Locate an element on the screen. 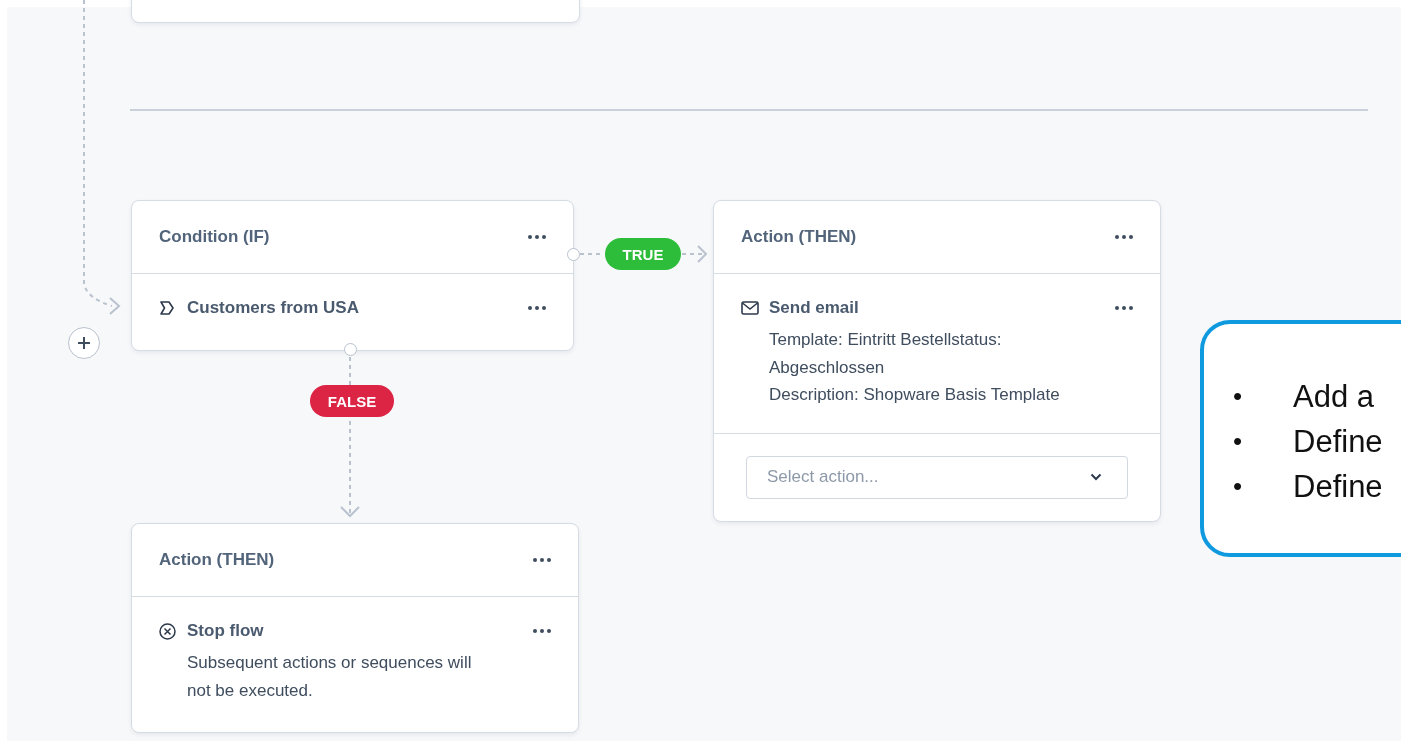 This screenshot has width=1401, height=741. callout-text: Add a is located at coordinates (1333, 396).